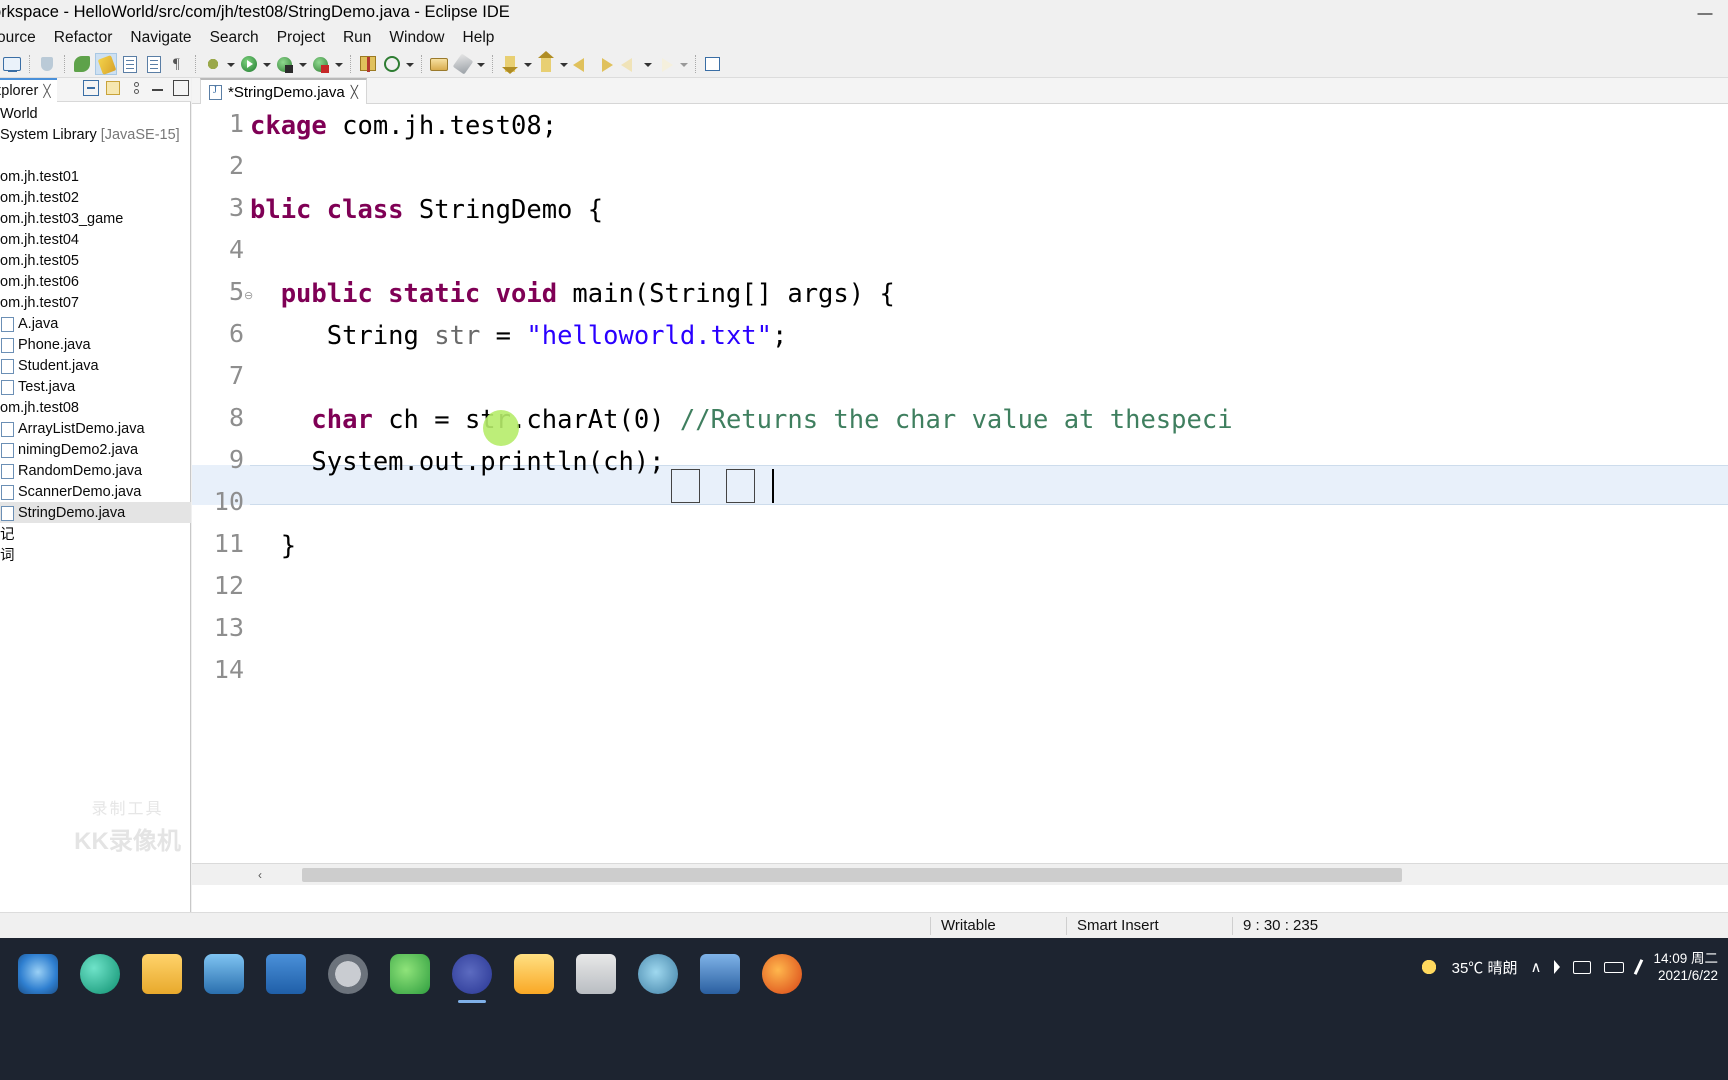 This screenshot has width=1728, height=1080. What do you see at coordinates (47, 64) in the screenshot?
I see `pin-icon` at bounding box center [47, 64].